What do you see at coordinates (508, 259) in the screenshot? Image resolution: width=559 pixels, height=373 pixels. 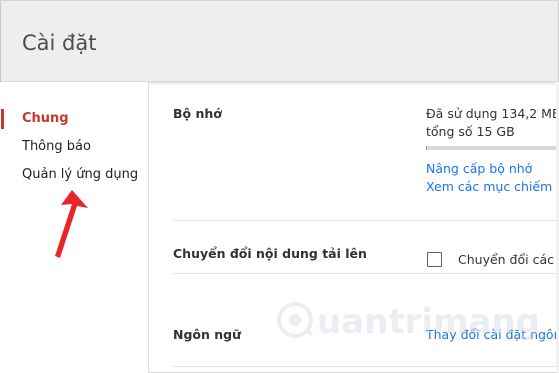 I see `convert-uploads-checkbox-label: Chuyển đổi các tệ` at bounding box center [508, 259].